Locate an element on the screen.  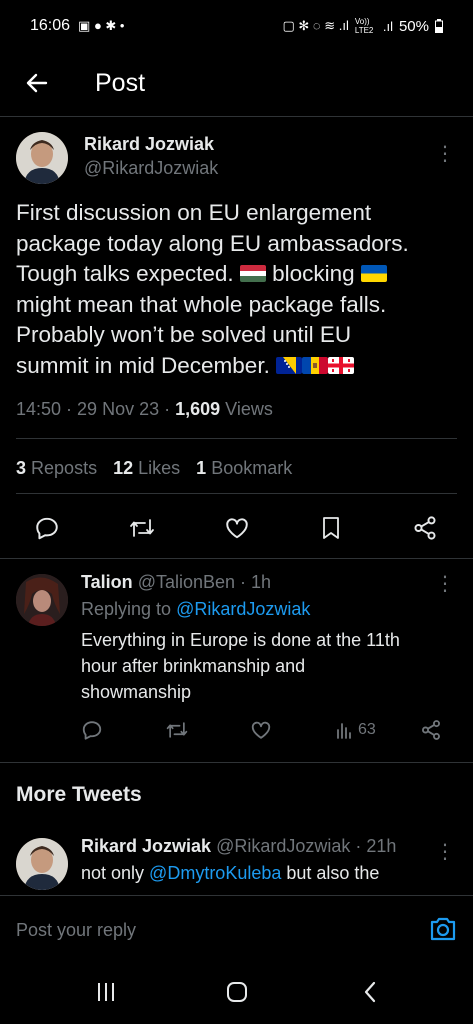
share-button is located at coordinates (425, 528).